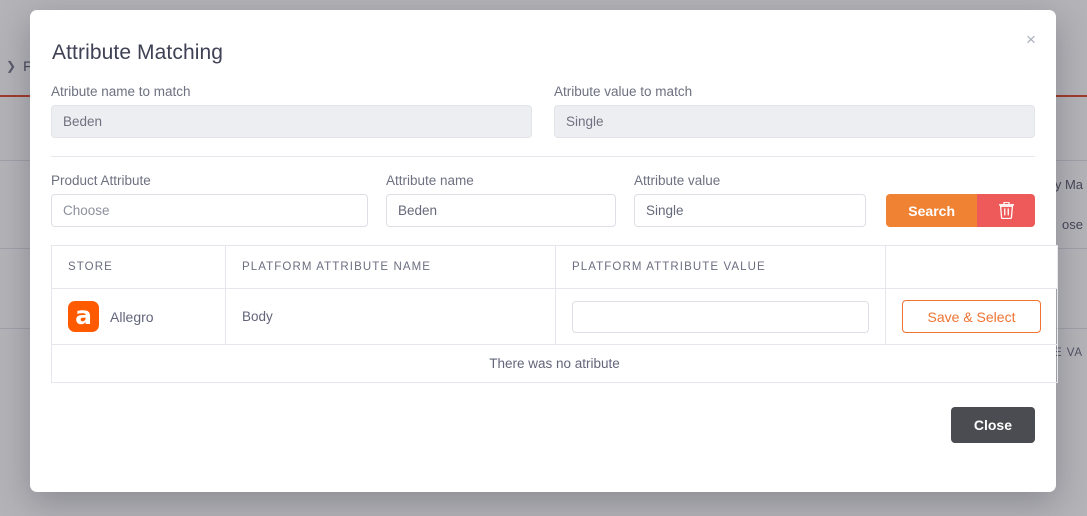 Image resolution: width=1087 pixels, height=516 pixels. Describe the element at coordinates (543, 156) in the screenshot. I see `section-divider` at that location.